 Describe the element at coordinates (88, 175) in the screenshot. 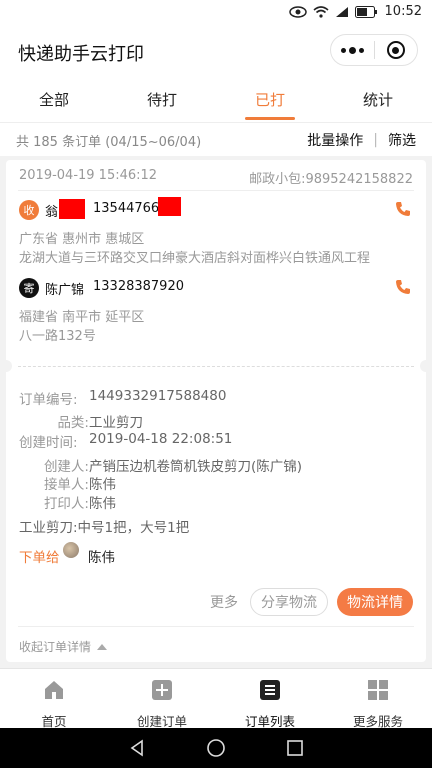

I see `order-date: 2019-04-19 15:46:12` at that location.